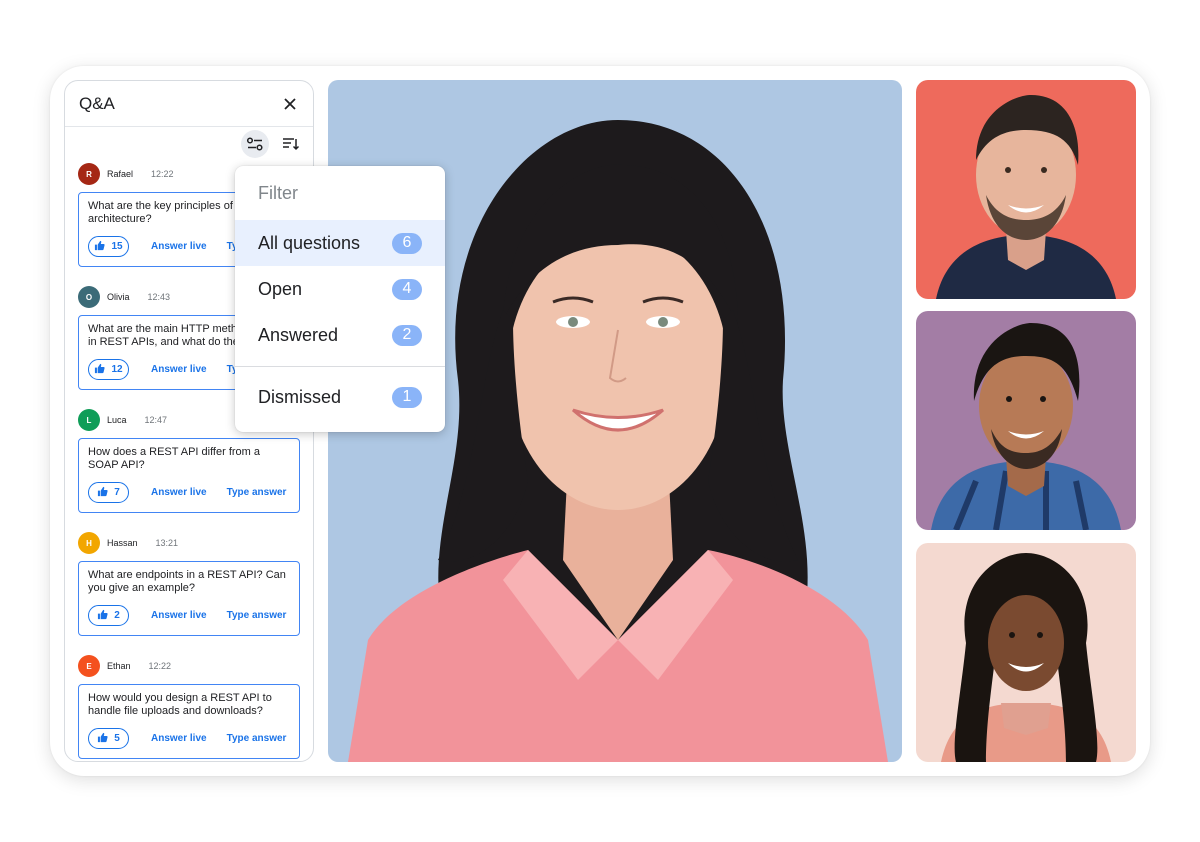  I want to click on question-timestamp: 13:21, so click(167, 543).